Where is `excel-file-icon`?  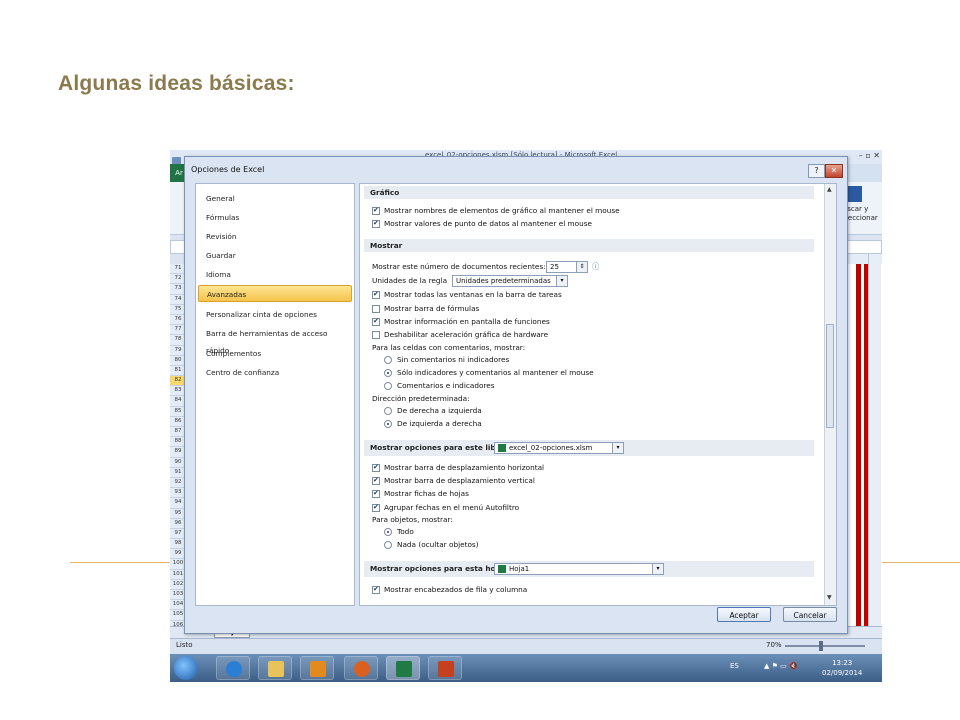 excel-file-icon is located at coordinates (502, 448).